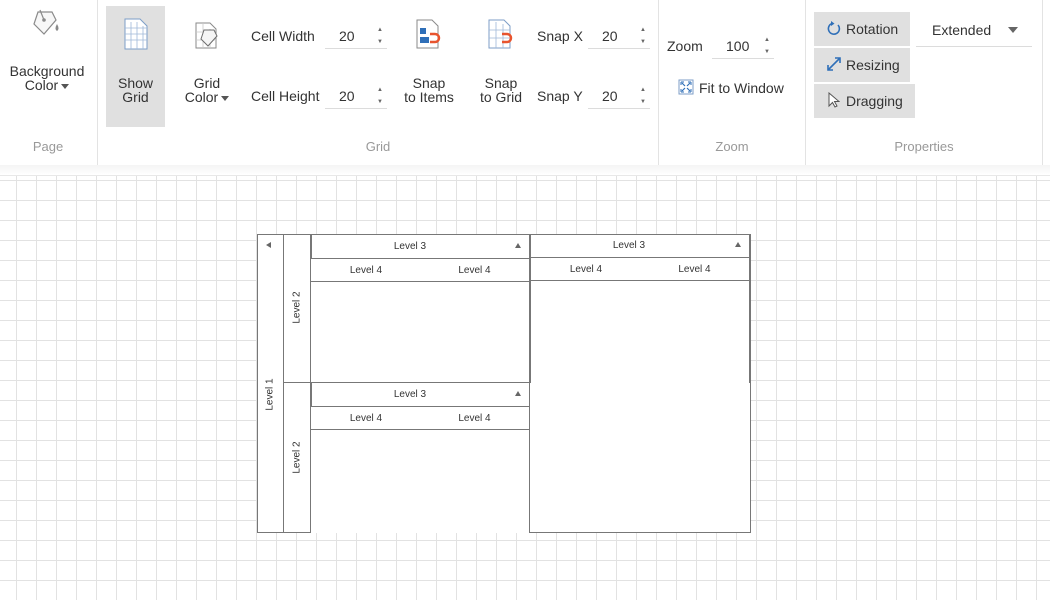 The width and height of the screenshot is (1050, 600). What do you see at coordinates (924, 146) in the screenshot?
I see `group-label-properties: Properties` at bounding box center [924, 146].